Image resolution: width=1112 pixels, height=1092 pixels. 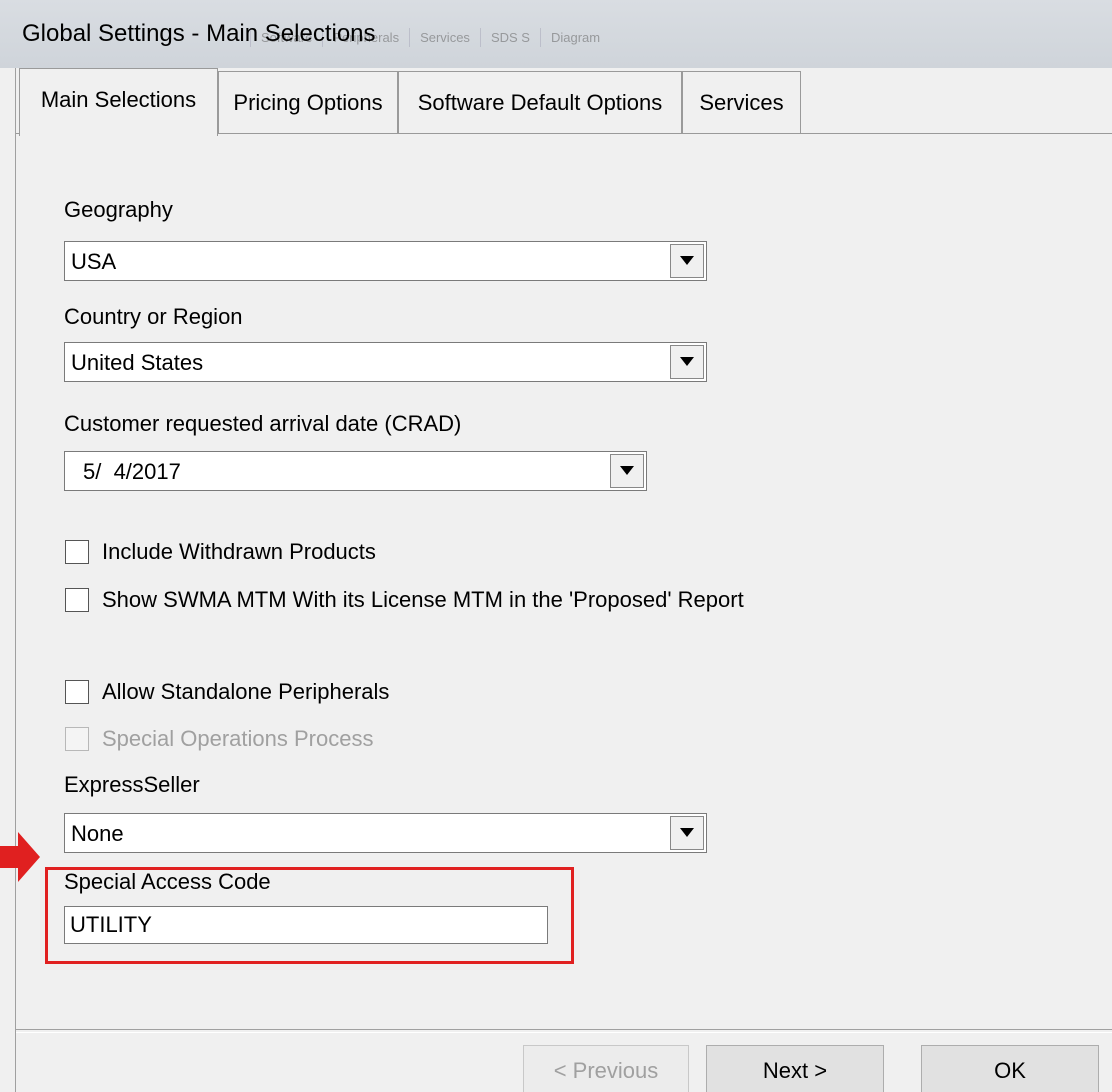 I want to click on next-button: Next >, so click(x=795, y=1068).